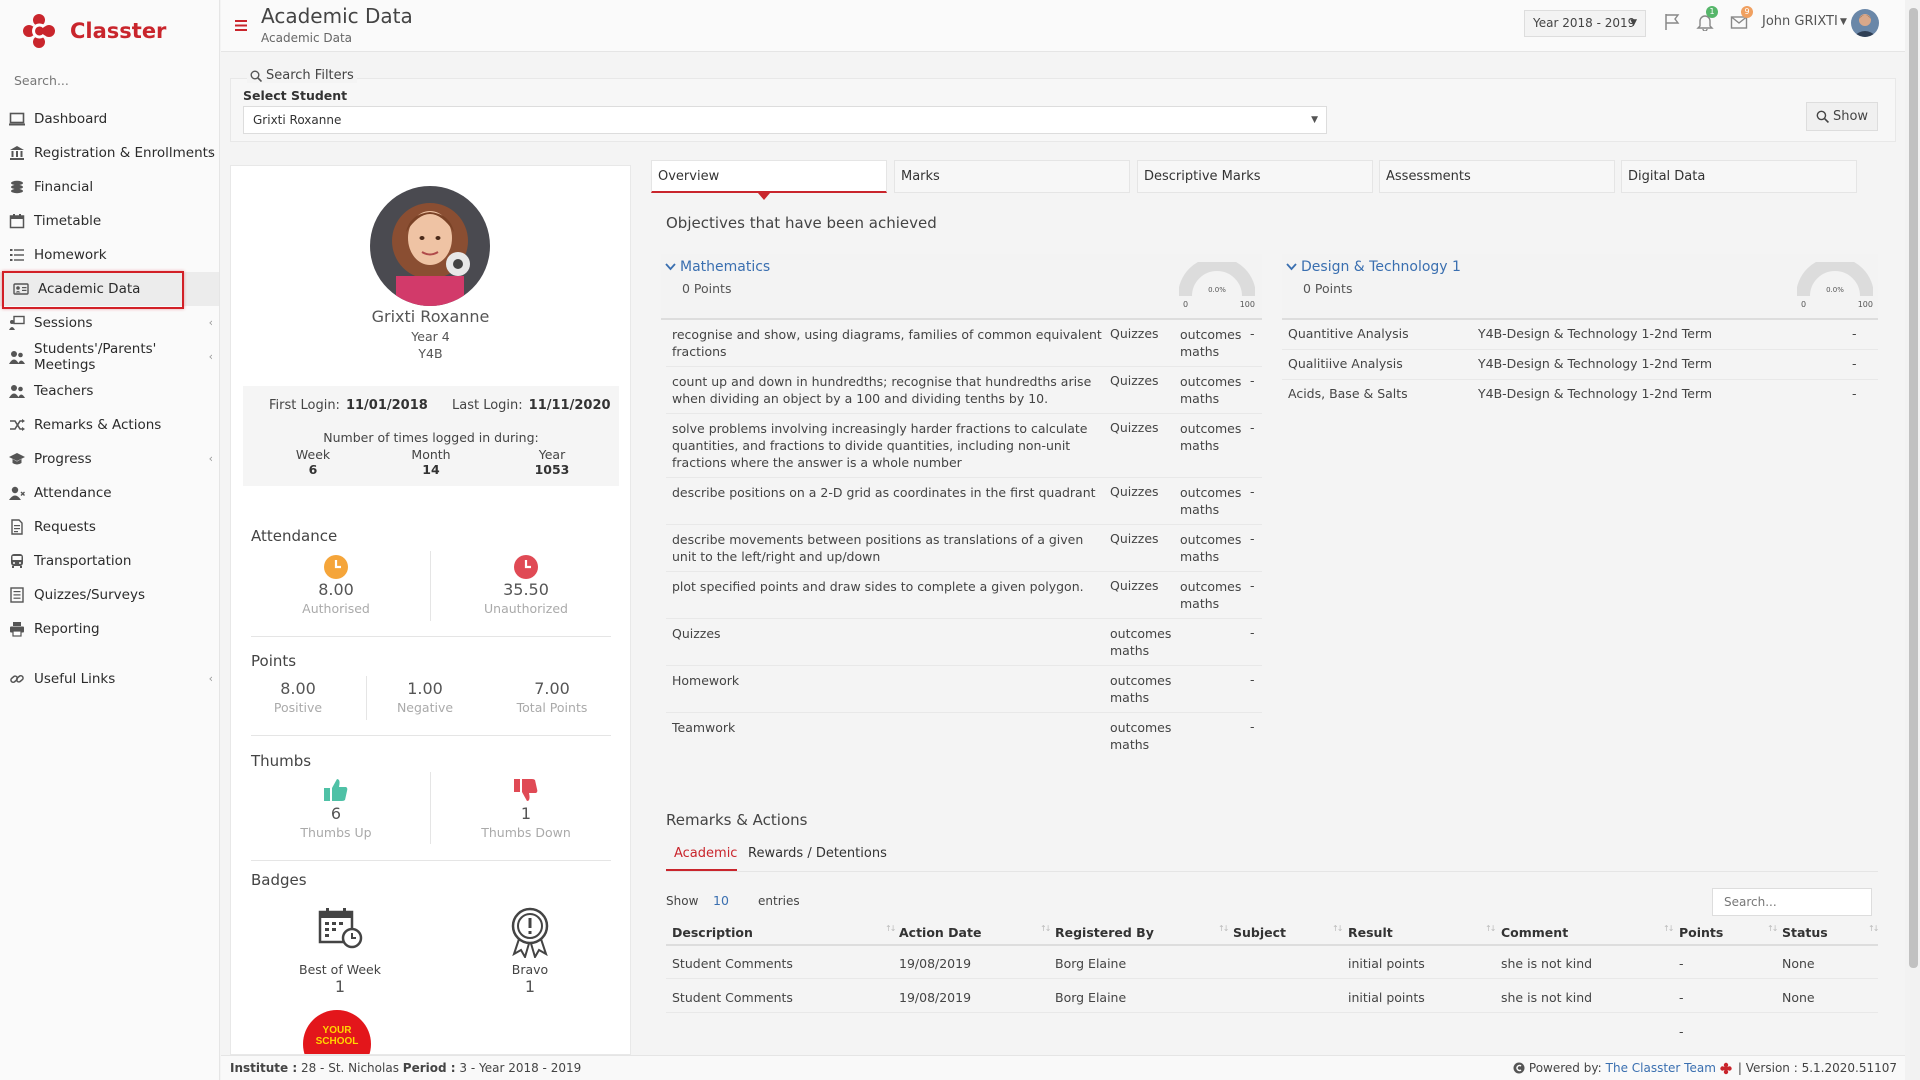 This screenshot has height=1080, width=1920. Describe the element at coordinates (83, 561) in the screenshot. I see `sidebar-item-label: Transportation` at that location.